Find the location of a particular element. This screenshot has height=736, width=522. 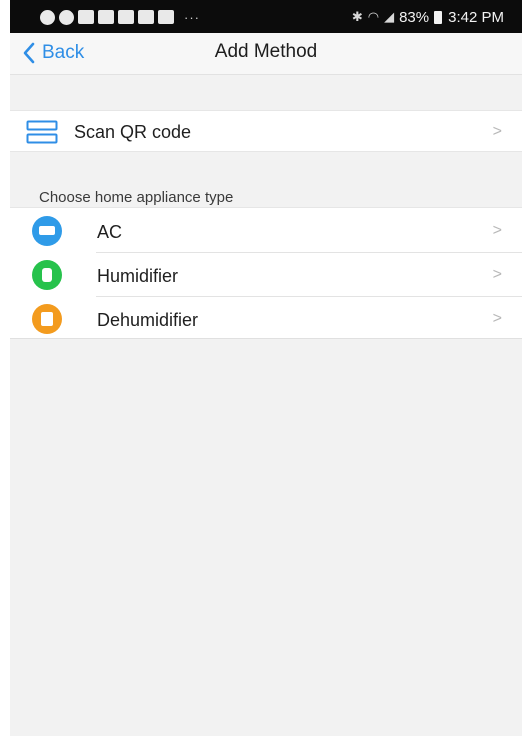

bluetooth-icon: ✱ is located at coordinates (357, 16).